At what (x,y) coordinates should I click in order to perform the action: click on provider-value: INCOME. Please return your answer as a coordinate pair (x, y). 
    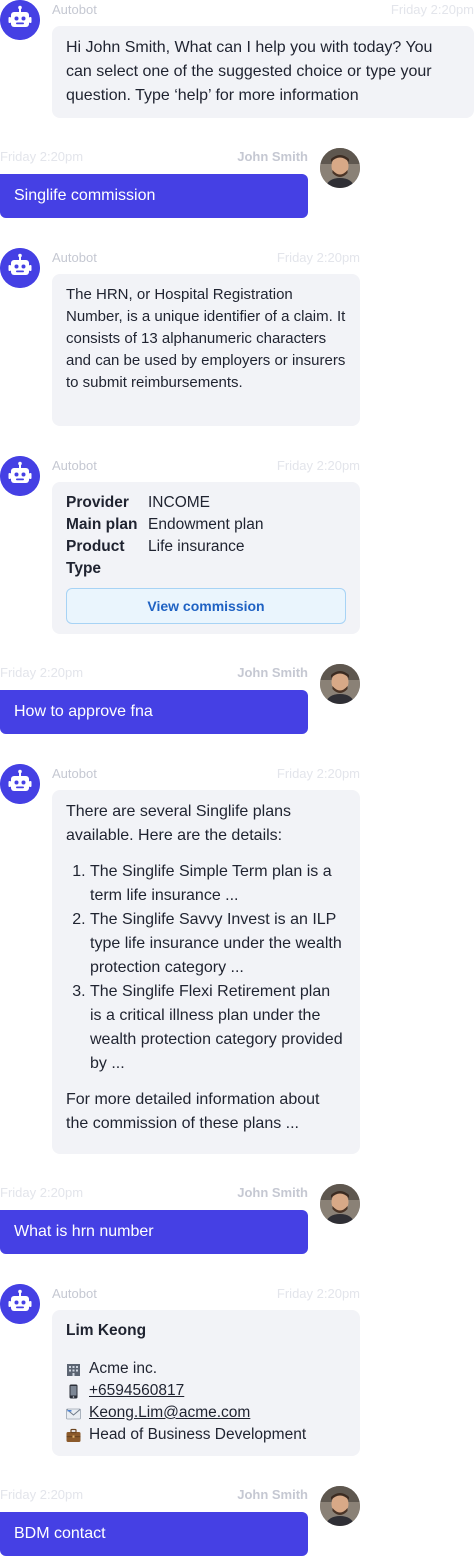
    Looking at the image, I should click on (179, 502).